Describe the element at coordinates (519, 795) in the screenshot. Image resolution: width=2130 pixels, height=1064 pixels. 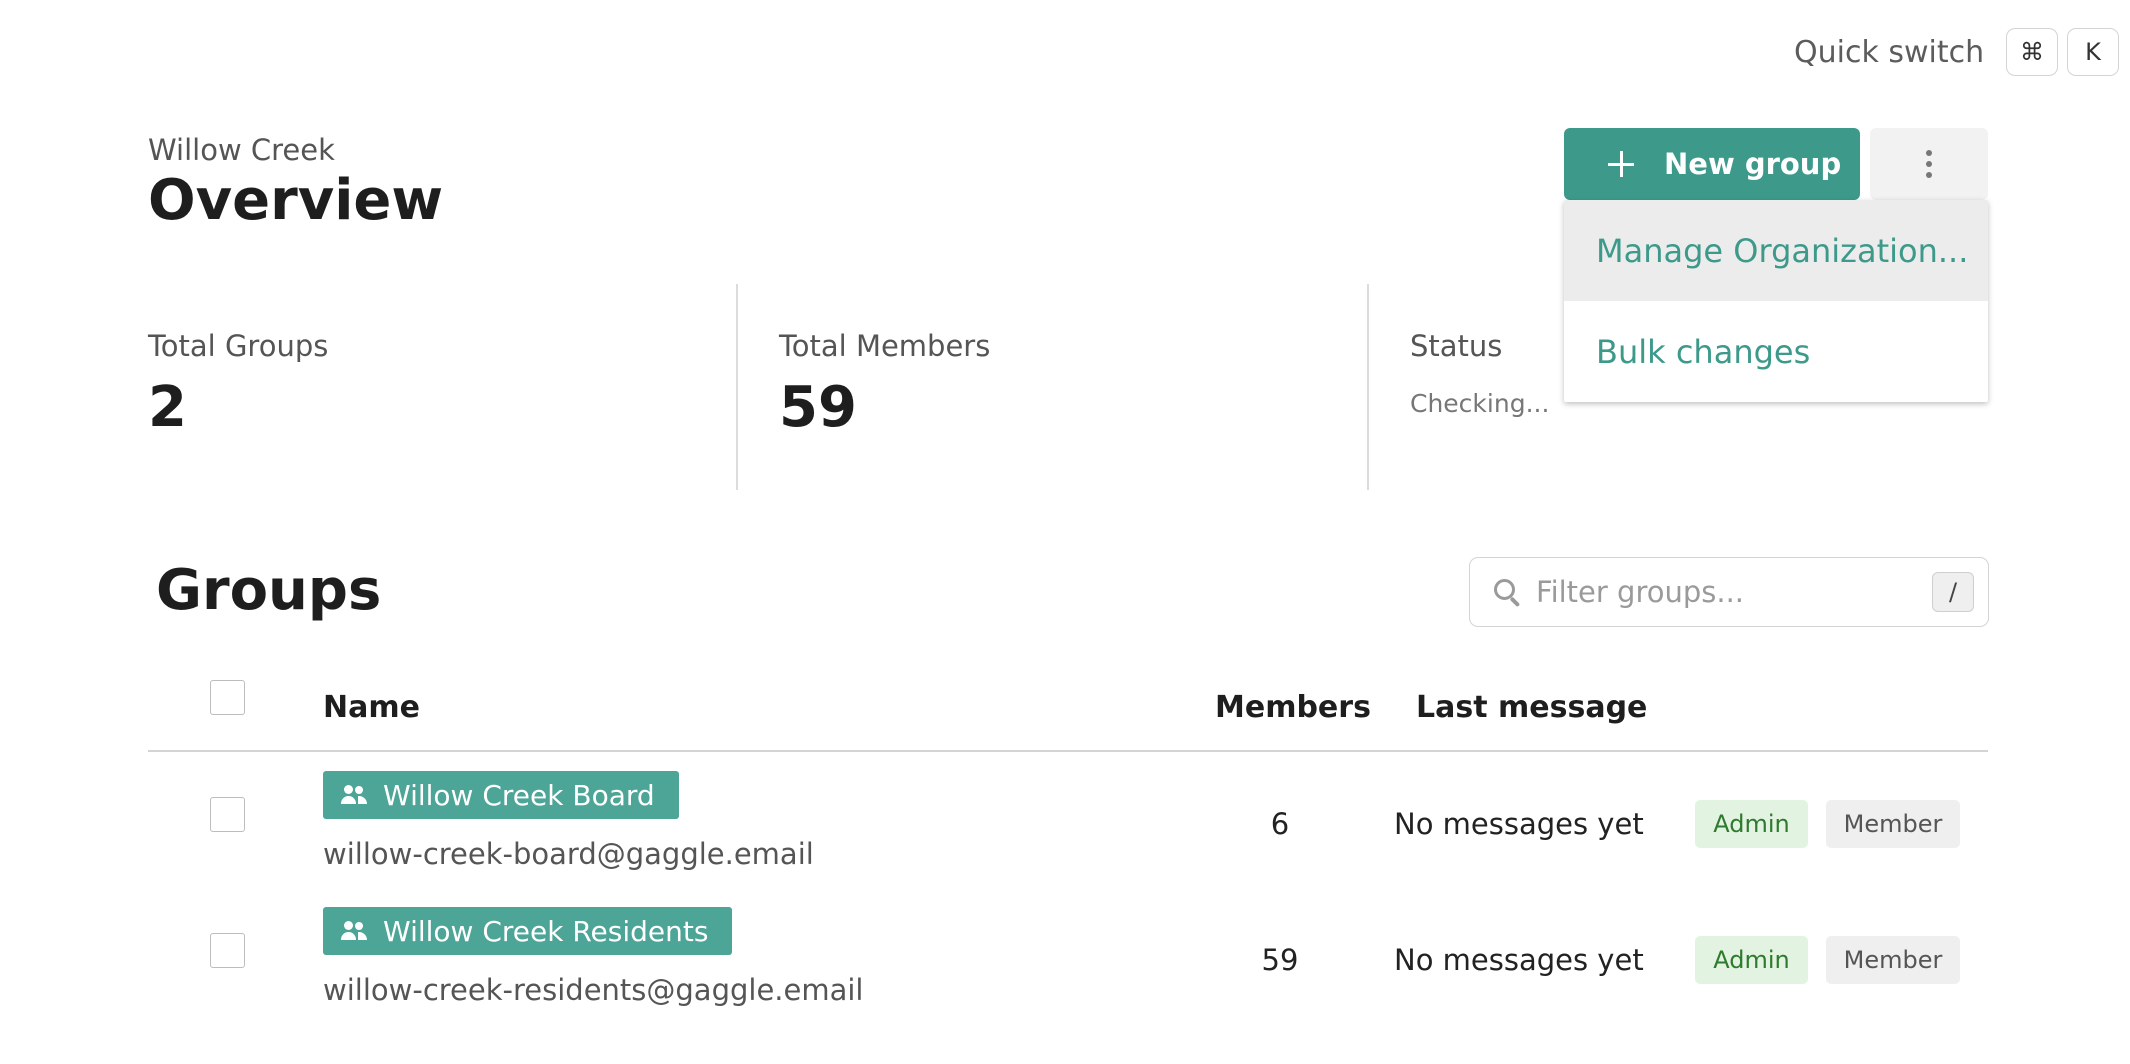
I see `group-name: Willow Creek Board` at that location.